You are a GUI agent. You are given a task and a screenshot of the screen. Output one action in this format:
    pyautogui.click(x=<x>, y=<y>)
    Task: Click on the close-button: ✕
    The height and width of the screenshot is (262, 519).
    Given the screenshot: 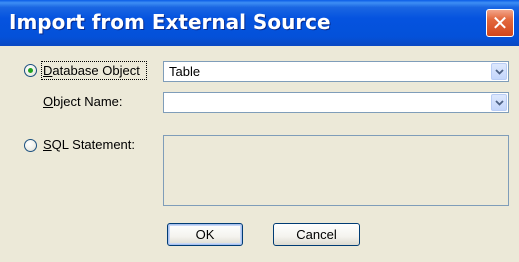 What is the action you would take?
    pyautogui.click(x=500, y=23)
    